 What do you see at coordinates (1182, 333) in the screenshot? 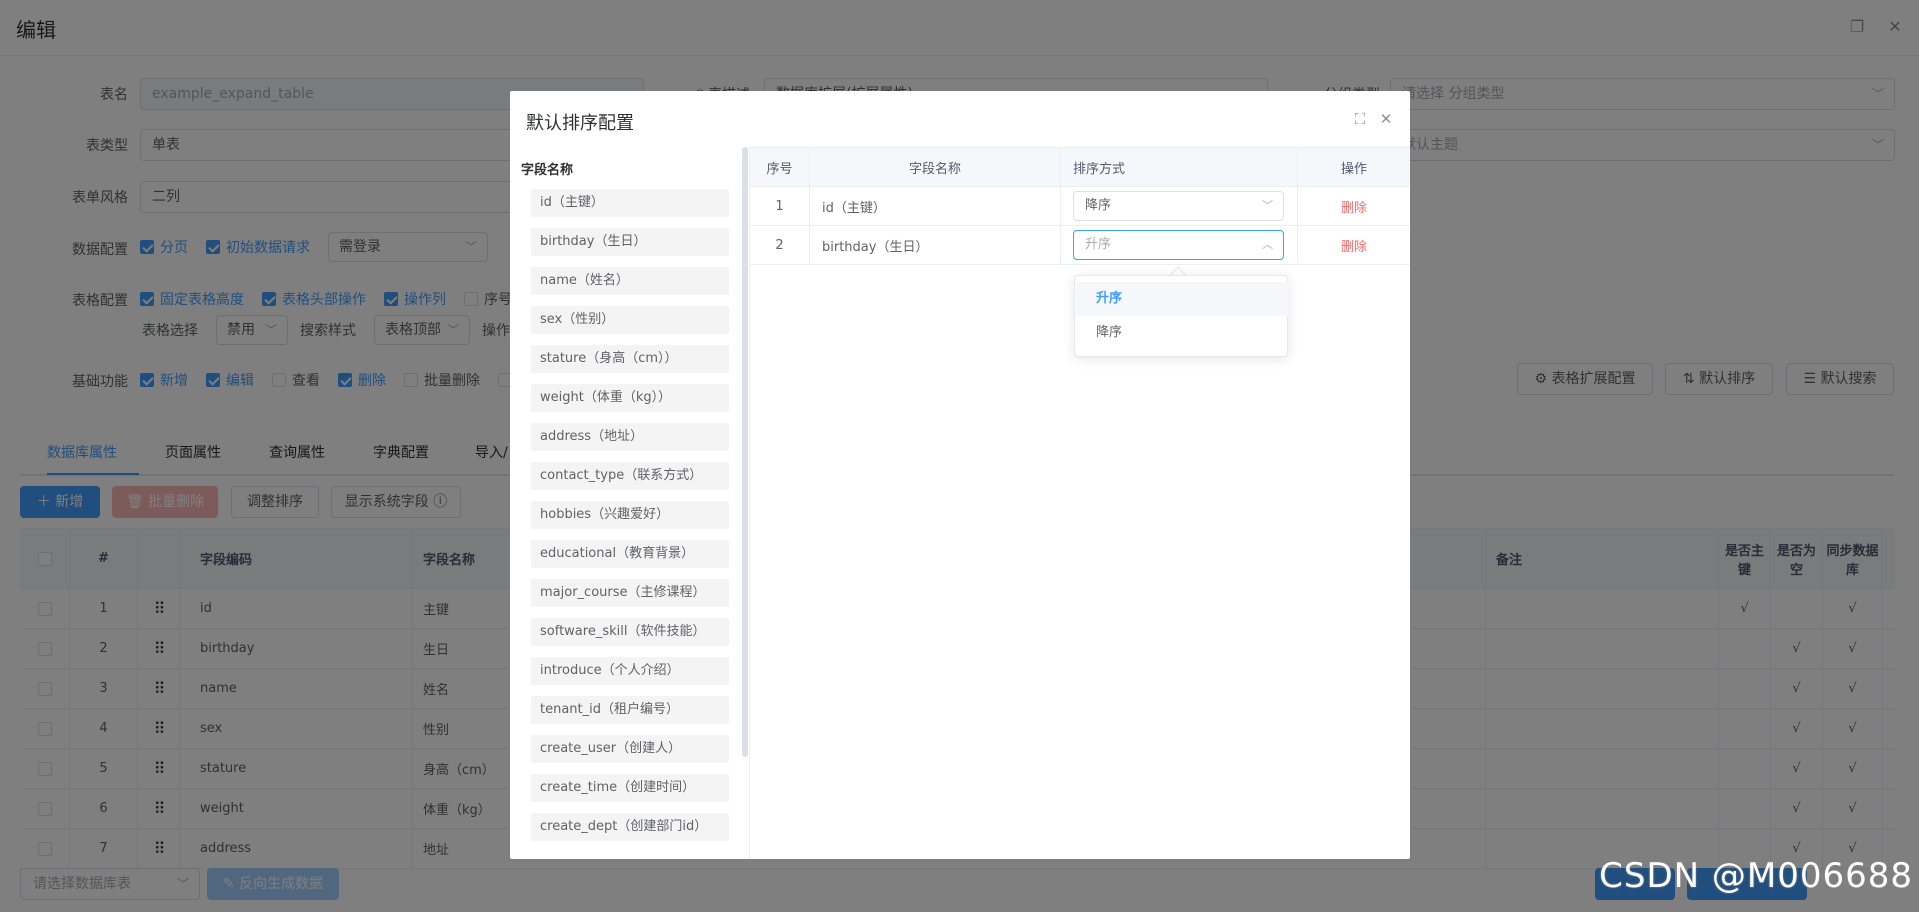
I see `dropdown-option-desc: 降序` at bounding box center [1182, 333].